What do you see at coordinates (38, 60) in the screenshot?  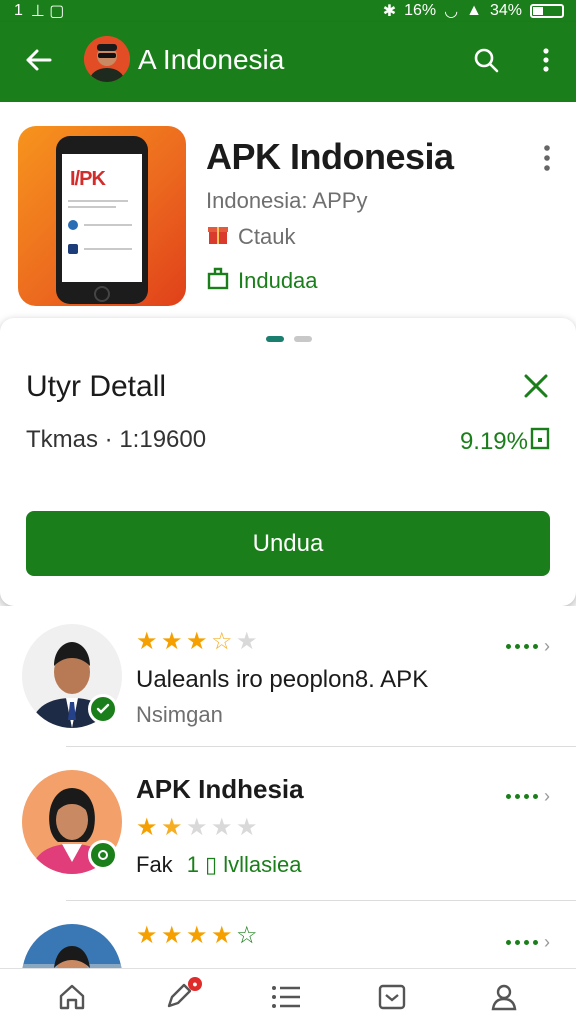 I see `back-arrow-icon` at bounding box center [38, 60].